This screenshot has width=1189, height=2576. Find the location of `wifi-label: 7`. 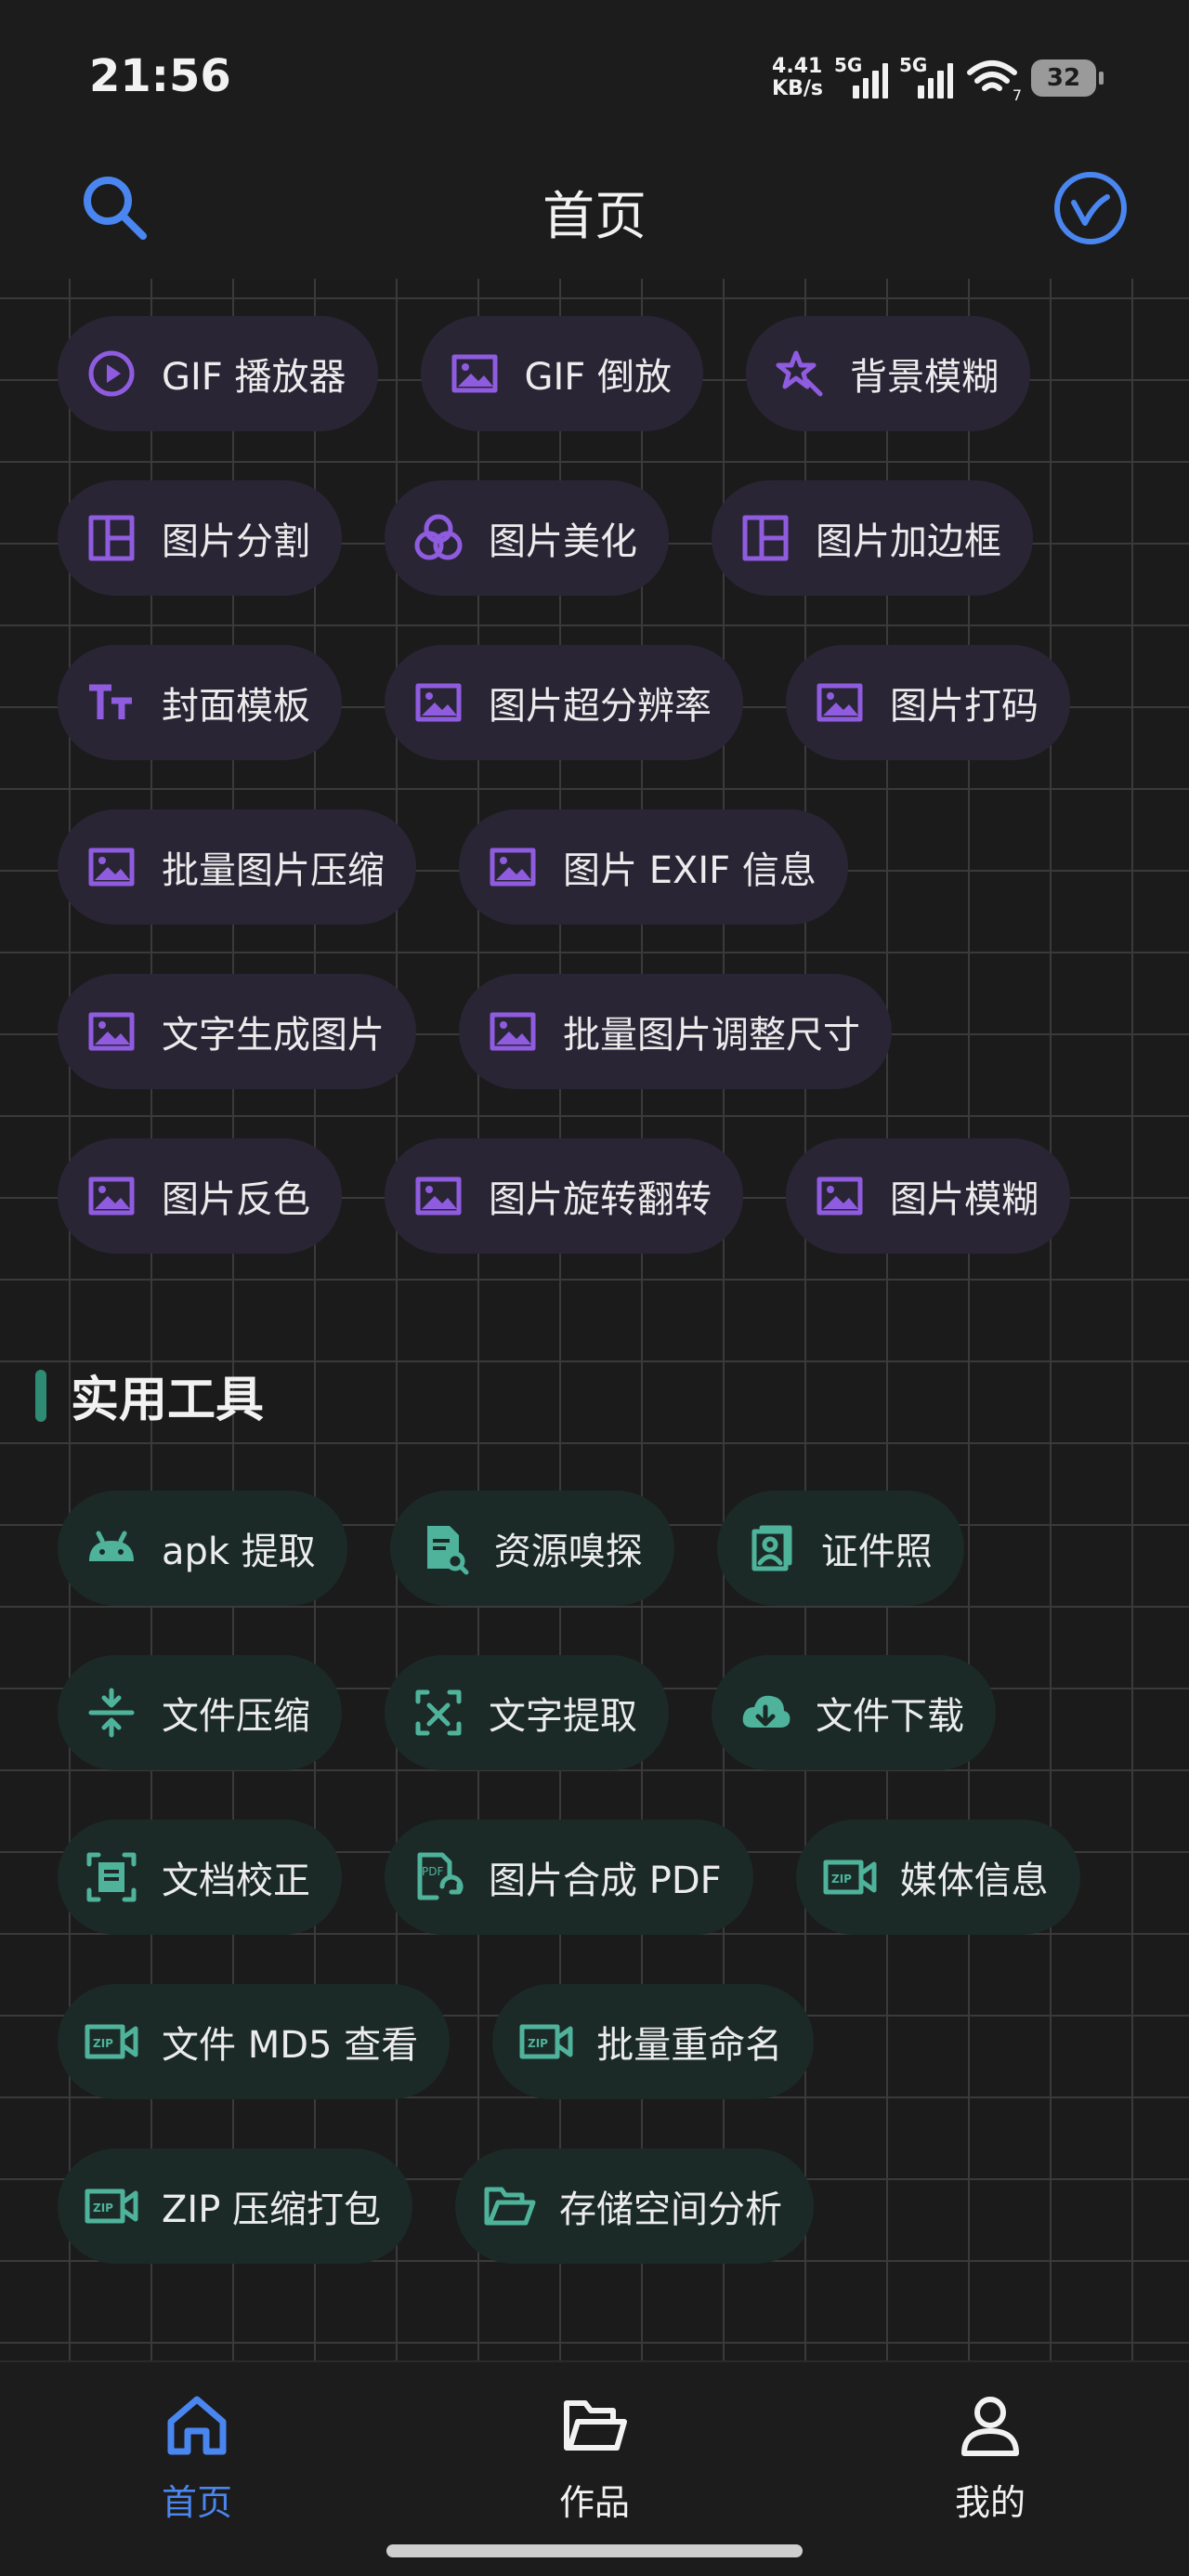

wifi-label: 7 is located at coordinates (1017, 95).